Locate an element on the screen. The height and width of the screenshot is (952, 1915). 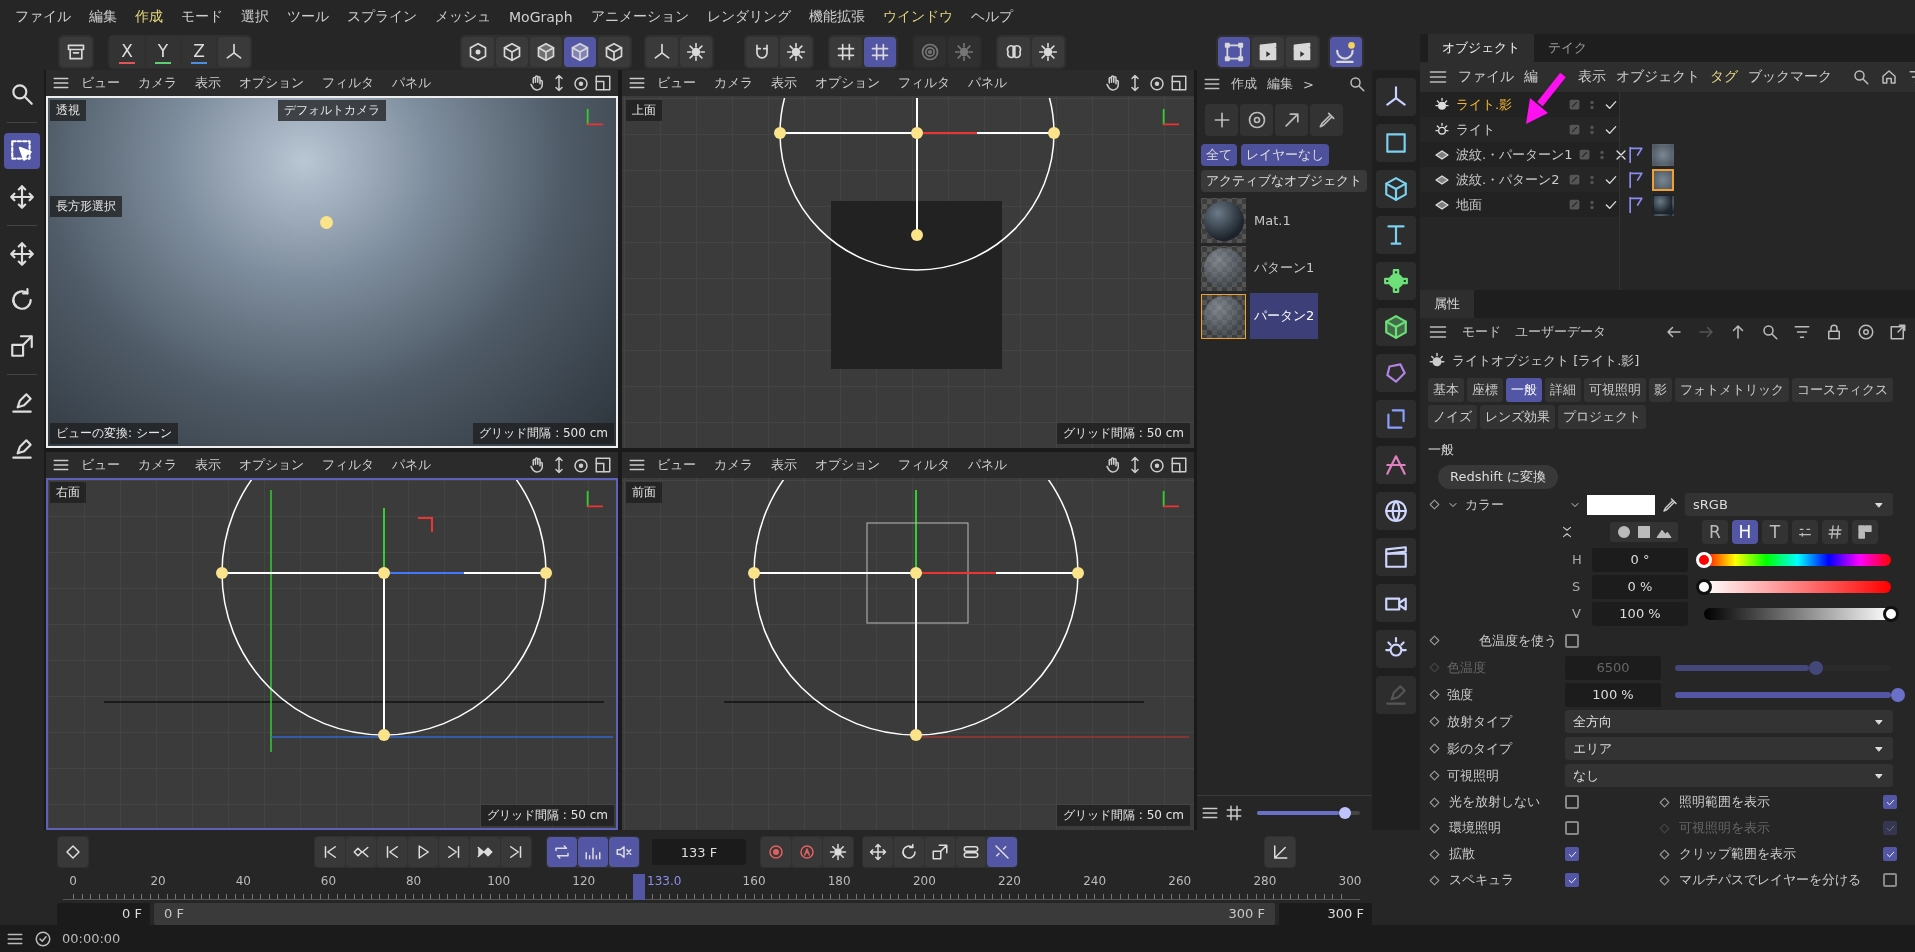
menu-item: 編 is located at coordinates (1531, 77).